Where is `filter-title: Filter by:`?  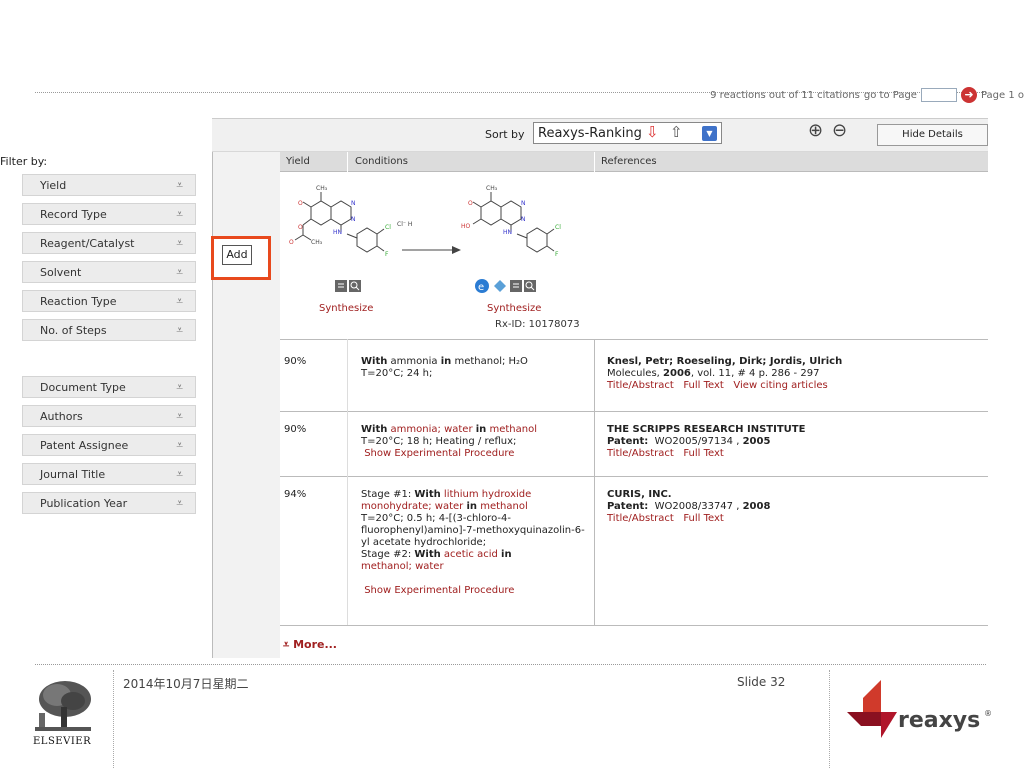 filter-title: Filter by: is located at coordinates (24, 161).